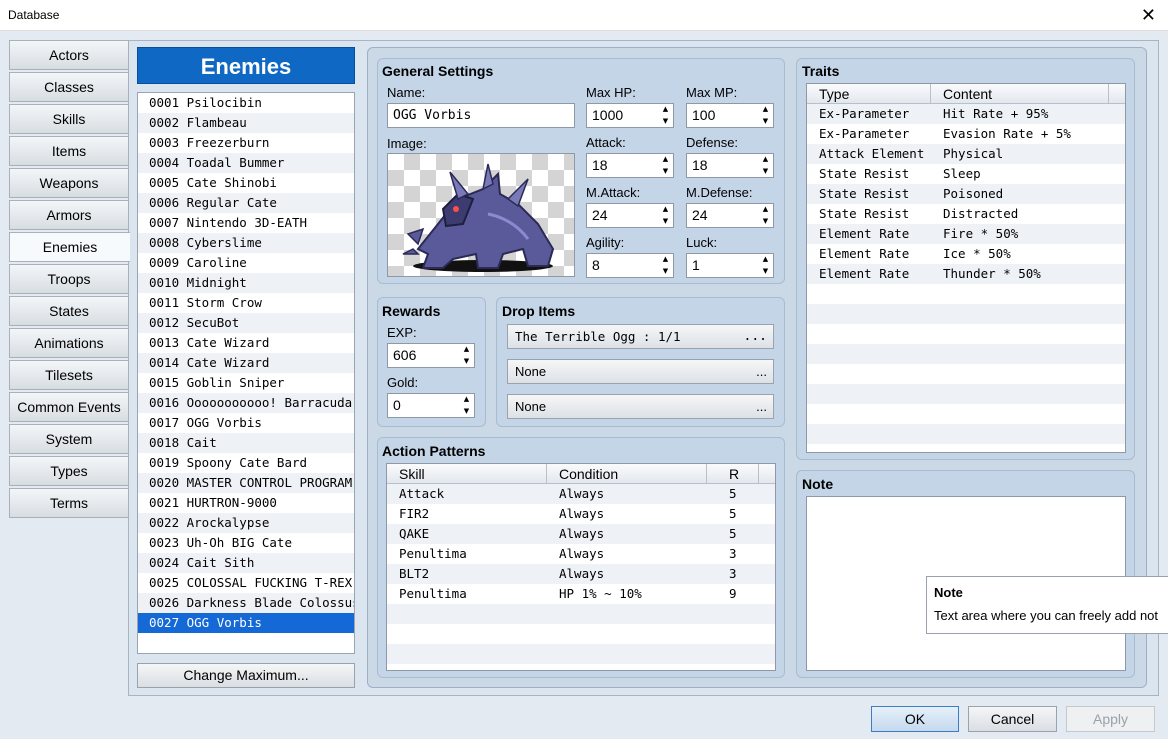 The image size is (1168, 739). What do you see at coordinates (246, 463) in the screenshot?
I see `list-item: 0019 Spoony Cate Bard` at bounding box center [246, 463].